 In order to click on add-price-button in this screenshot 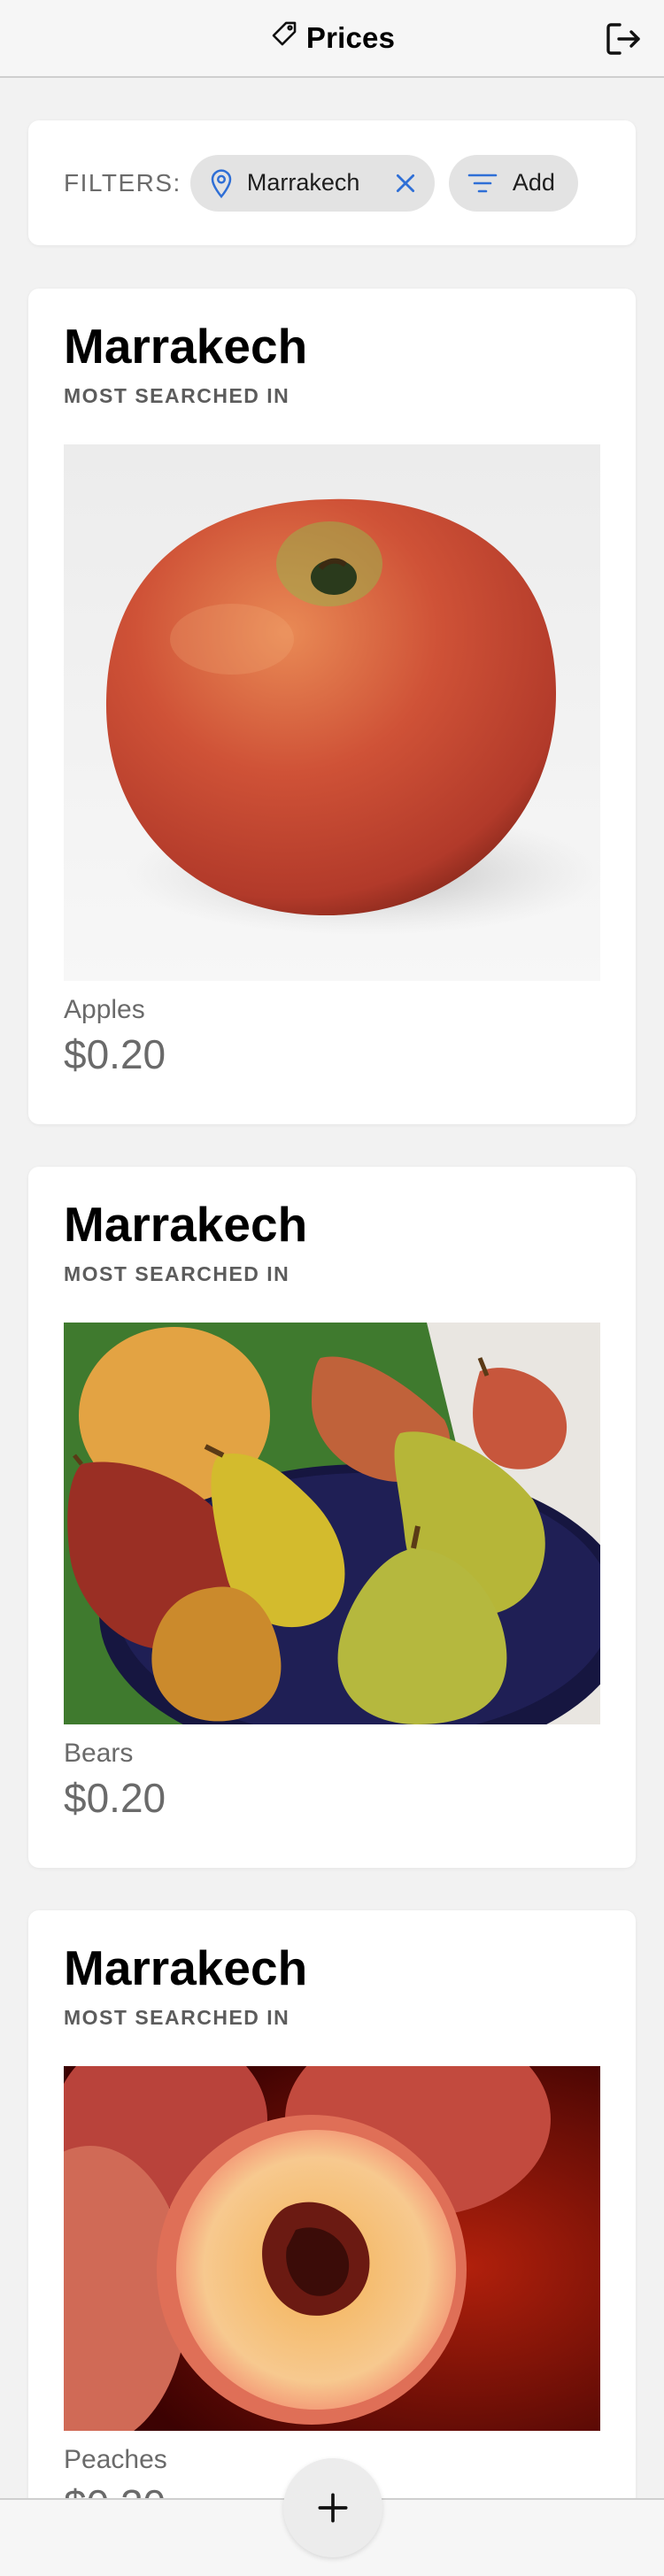, I will do `click(332, 2507)`.